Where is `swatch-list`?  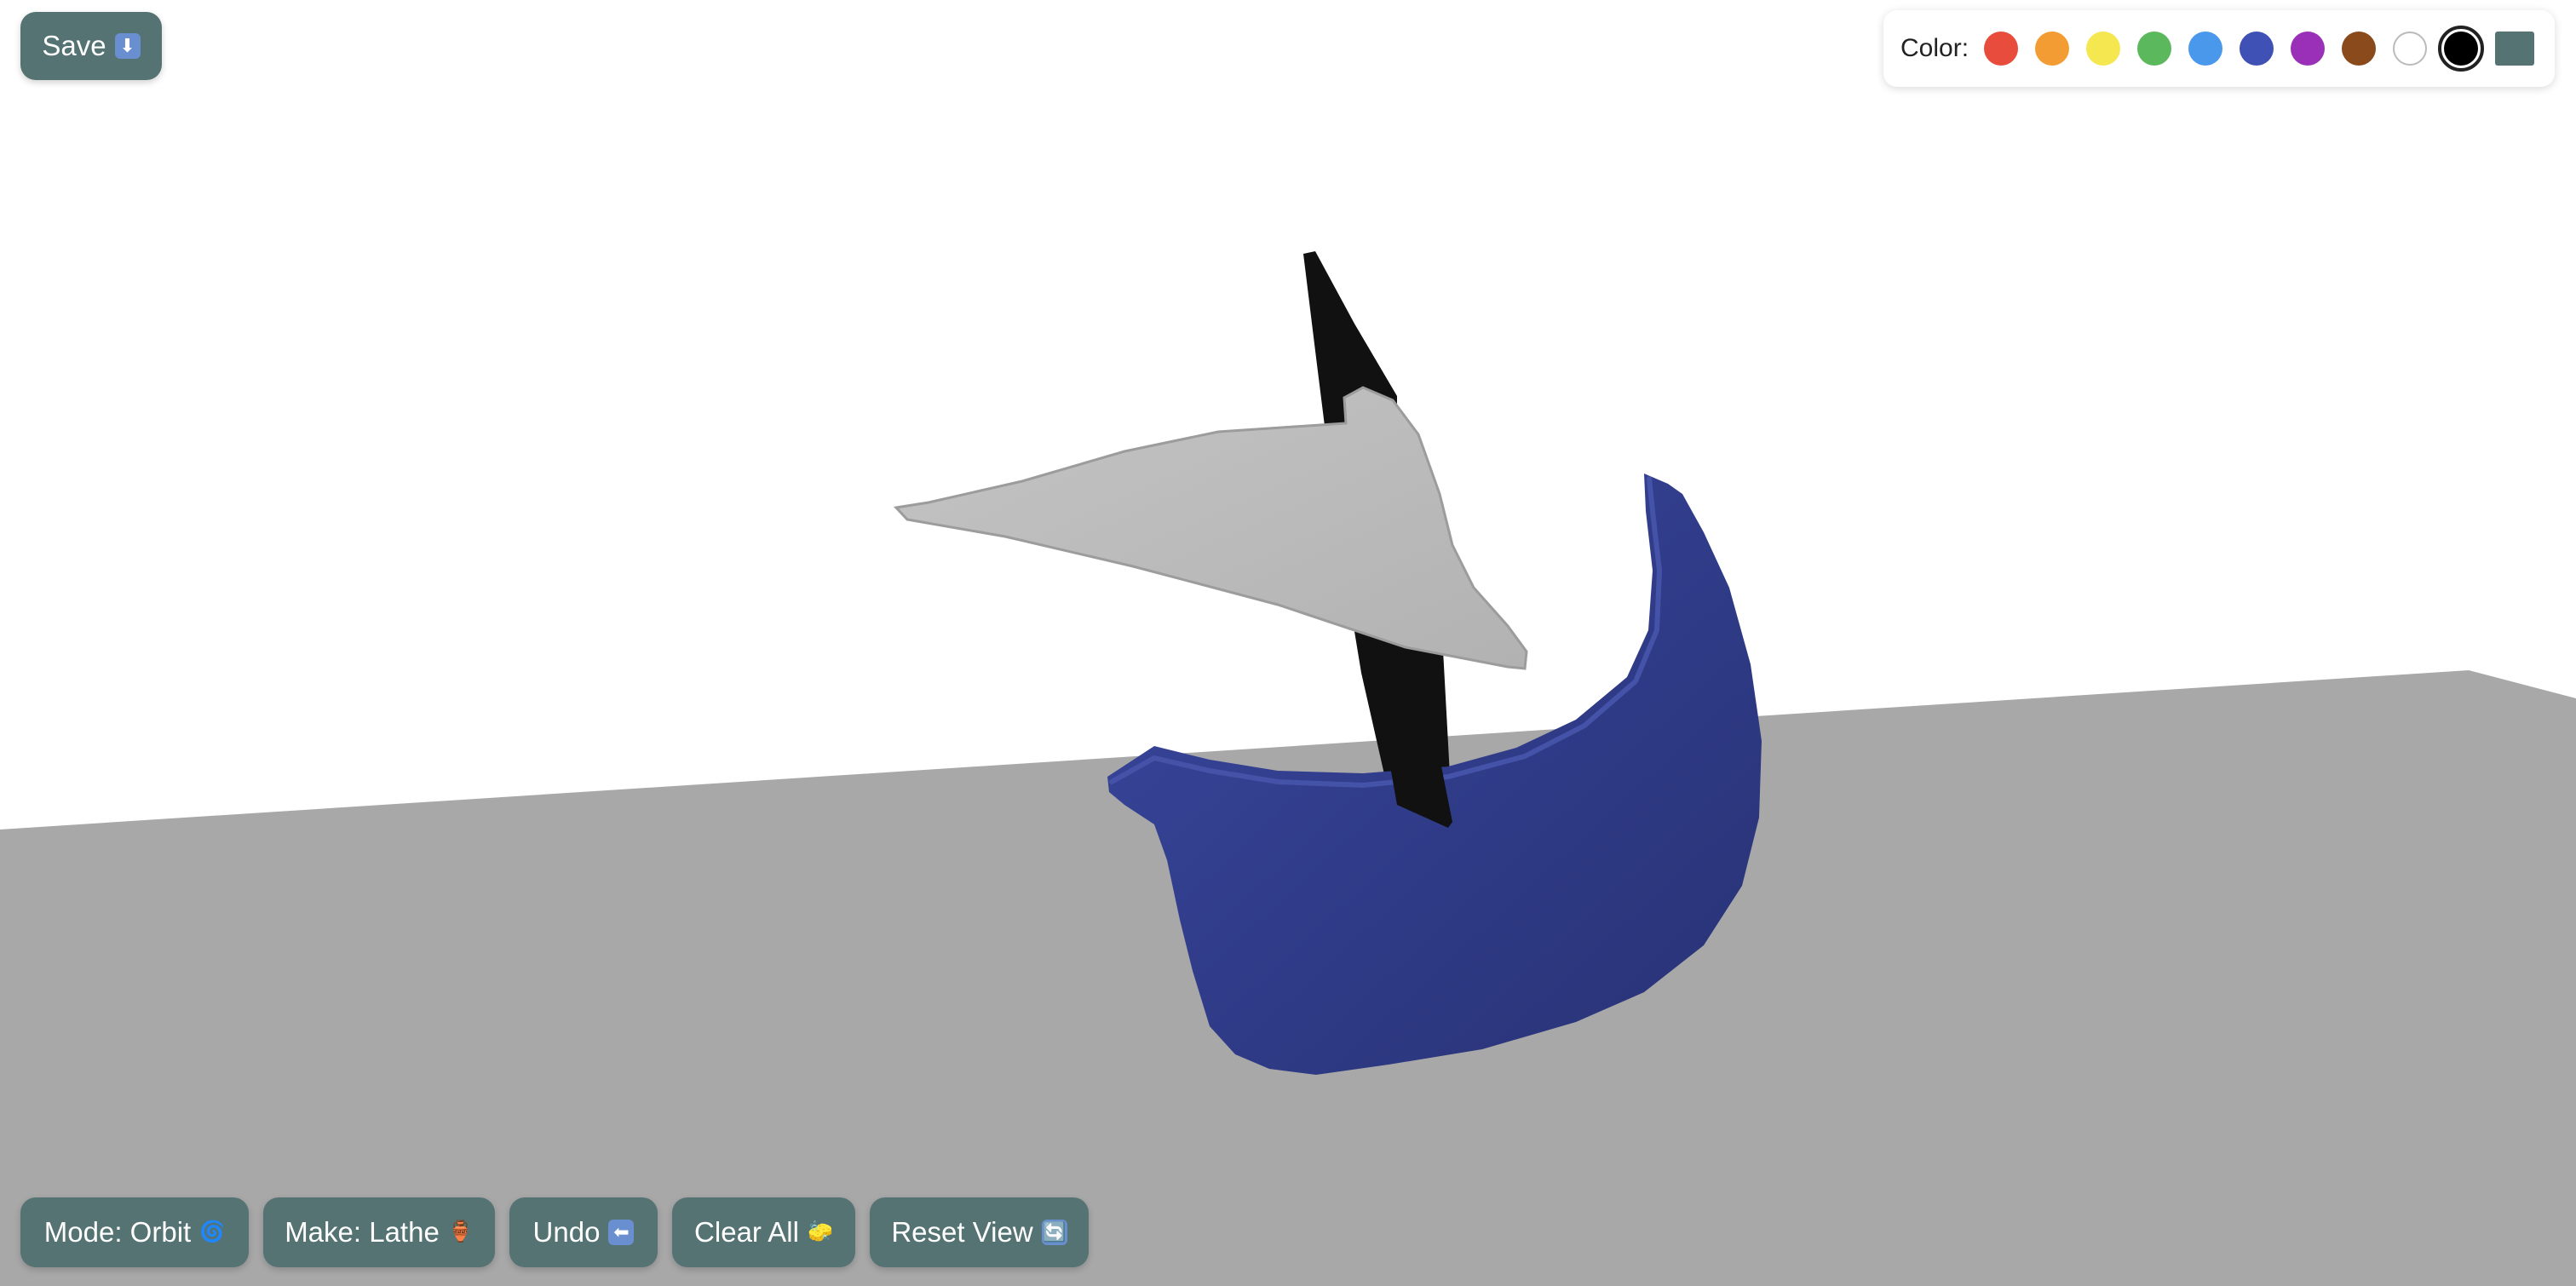
swatch-list is located at coordinates (2259, 49).